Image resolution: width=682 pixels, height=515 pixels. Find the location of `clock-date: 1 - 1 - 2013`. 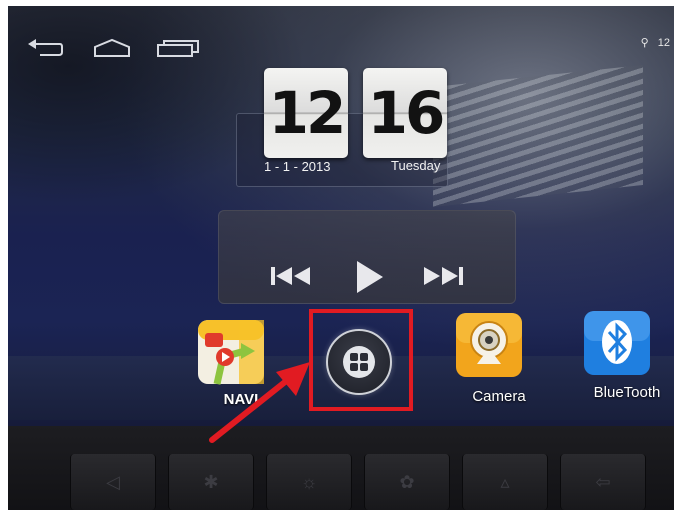

clock-date: 1 - 1 - 2013 is located at coordinates (297, 166).